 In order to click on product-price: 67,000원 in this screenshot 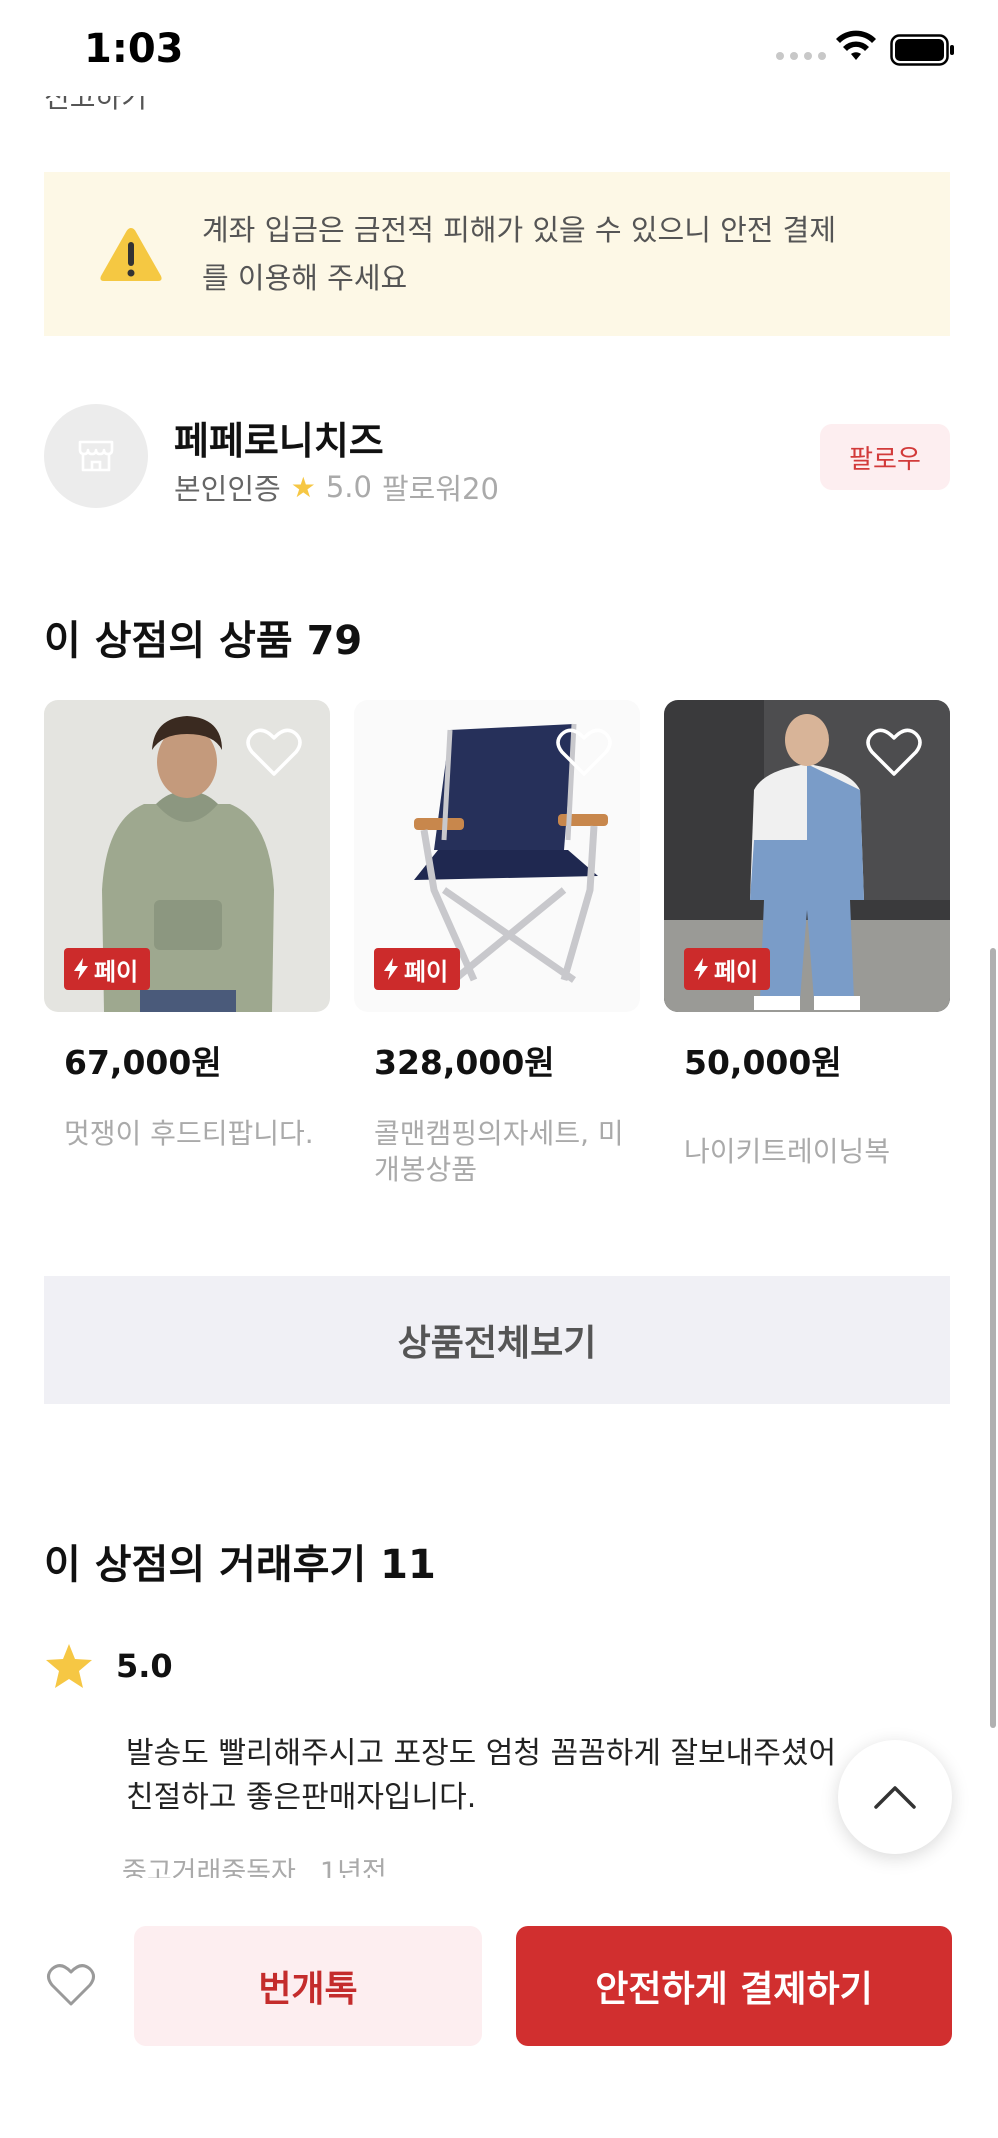, I will do `click(143, 1062)`.